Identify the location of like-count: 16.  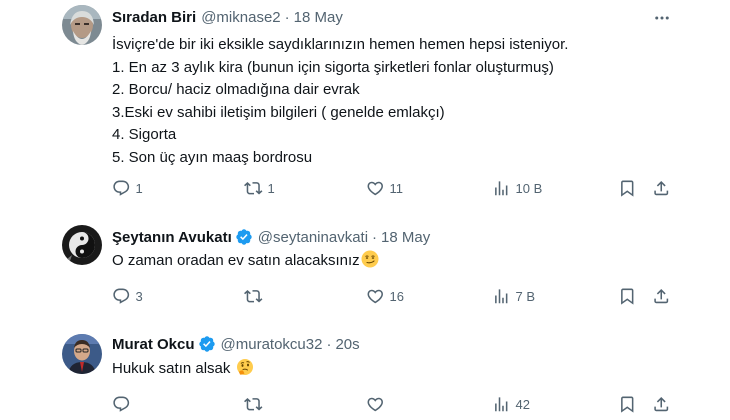
(396, 296).